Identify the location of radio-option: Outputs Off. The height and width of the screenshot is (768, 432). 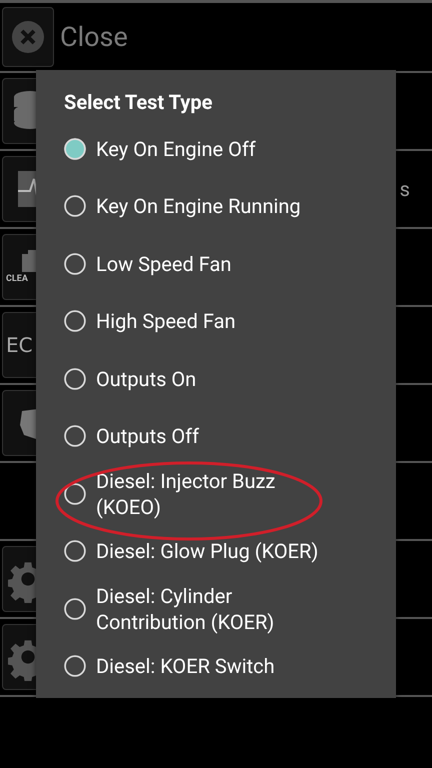
(214, 436).